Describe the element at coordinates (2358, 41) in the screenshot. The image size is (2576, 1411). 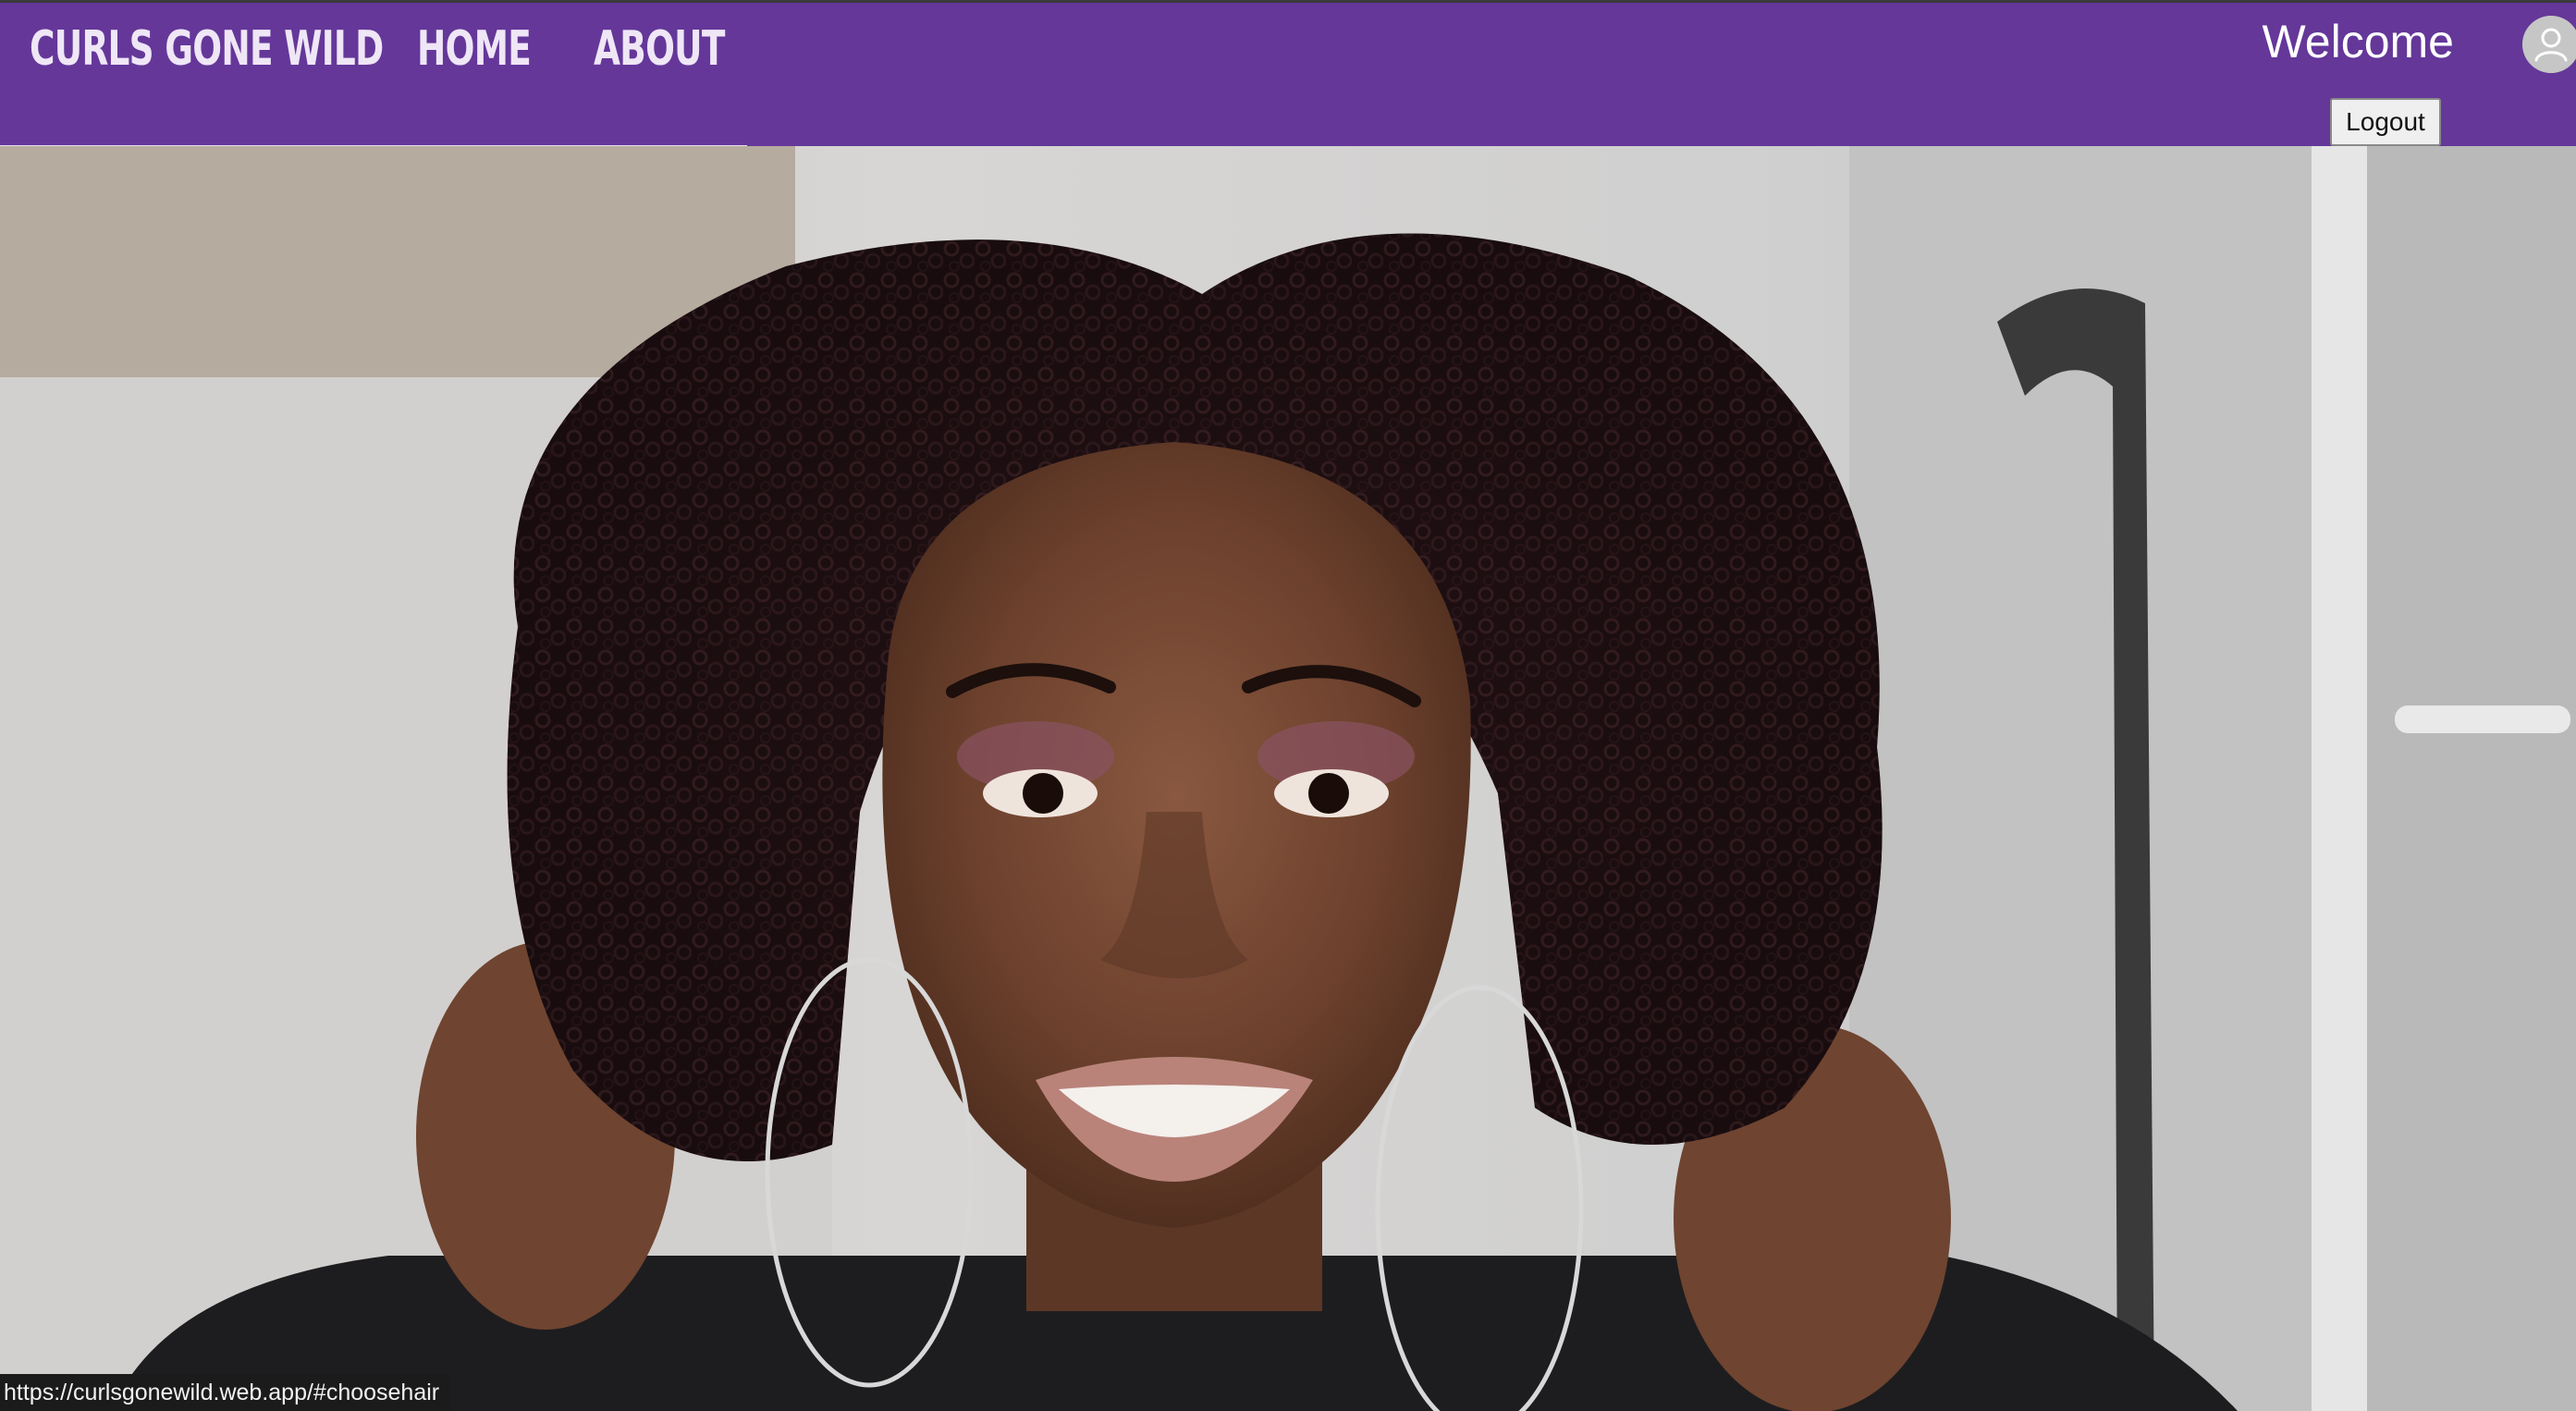
I see `welcome-text: Welcome` at that location.